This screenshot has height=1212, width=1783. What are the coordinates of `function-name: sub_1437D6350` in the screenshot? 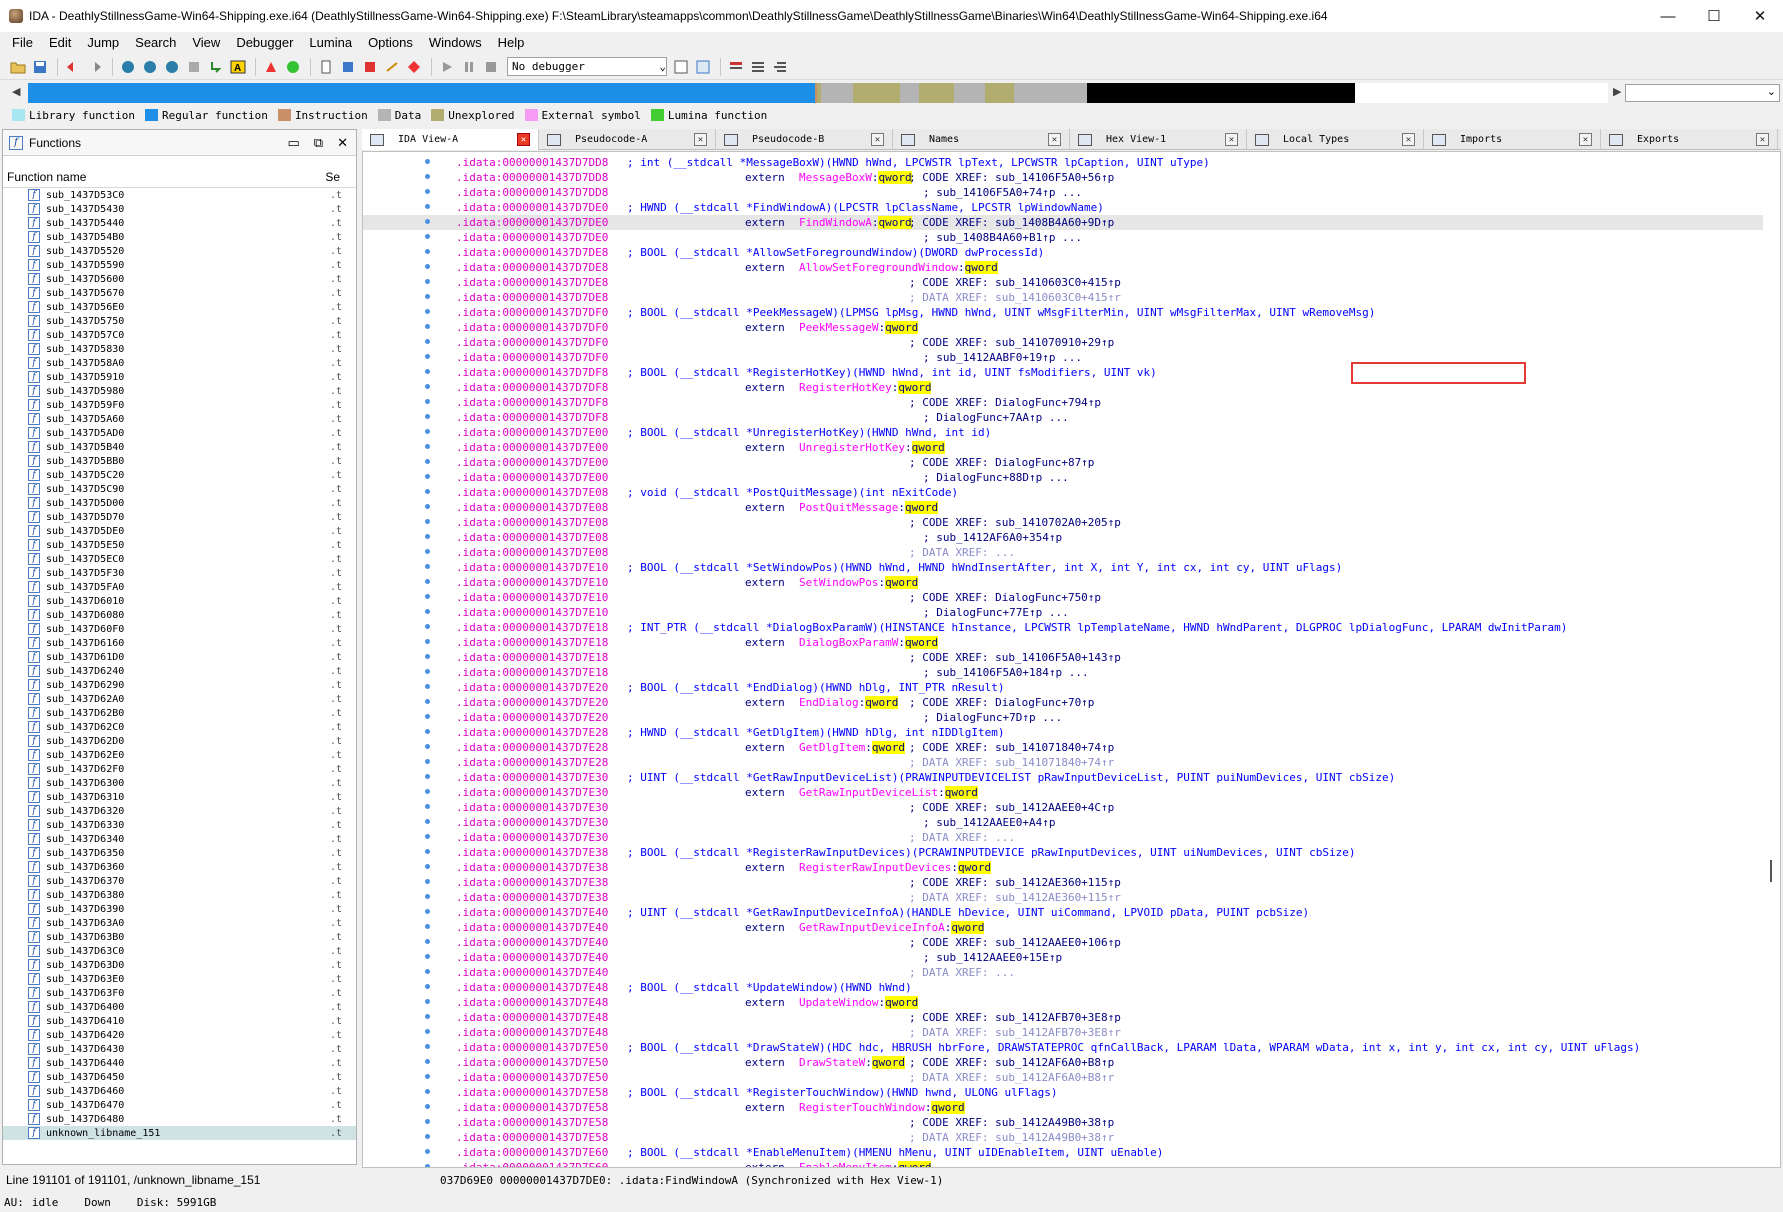 It's located at (85, 853).